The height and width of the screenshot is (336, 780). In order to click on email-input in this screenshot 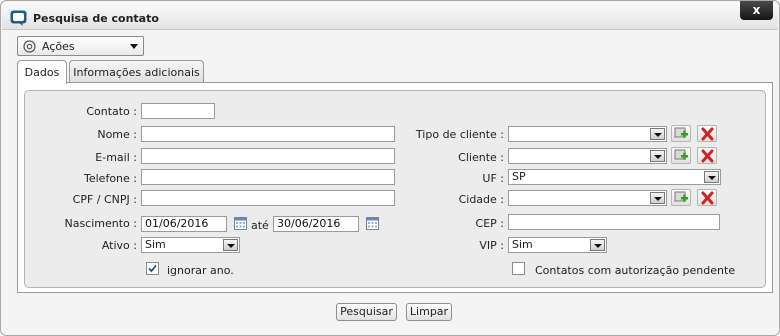, I will do `click(268, 156)`.